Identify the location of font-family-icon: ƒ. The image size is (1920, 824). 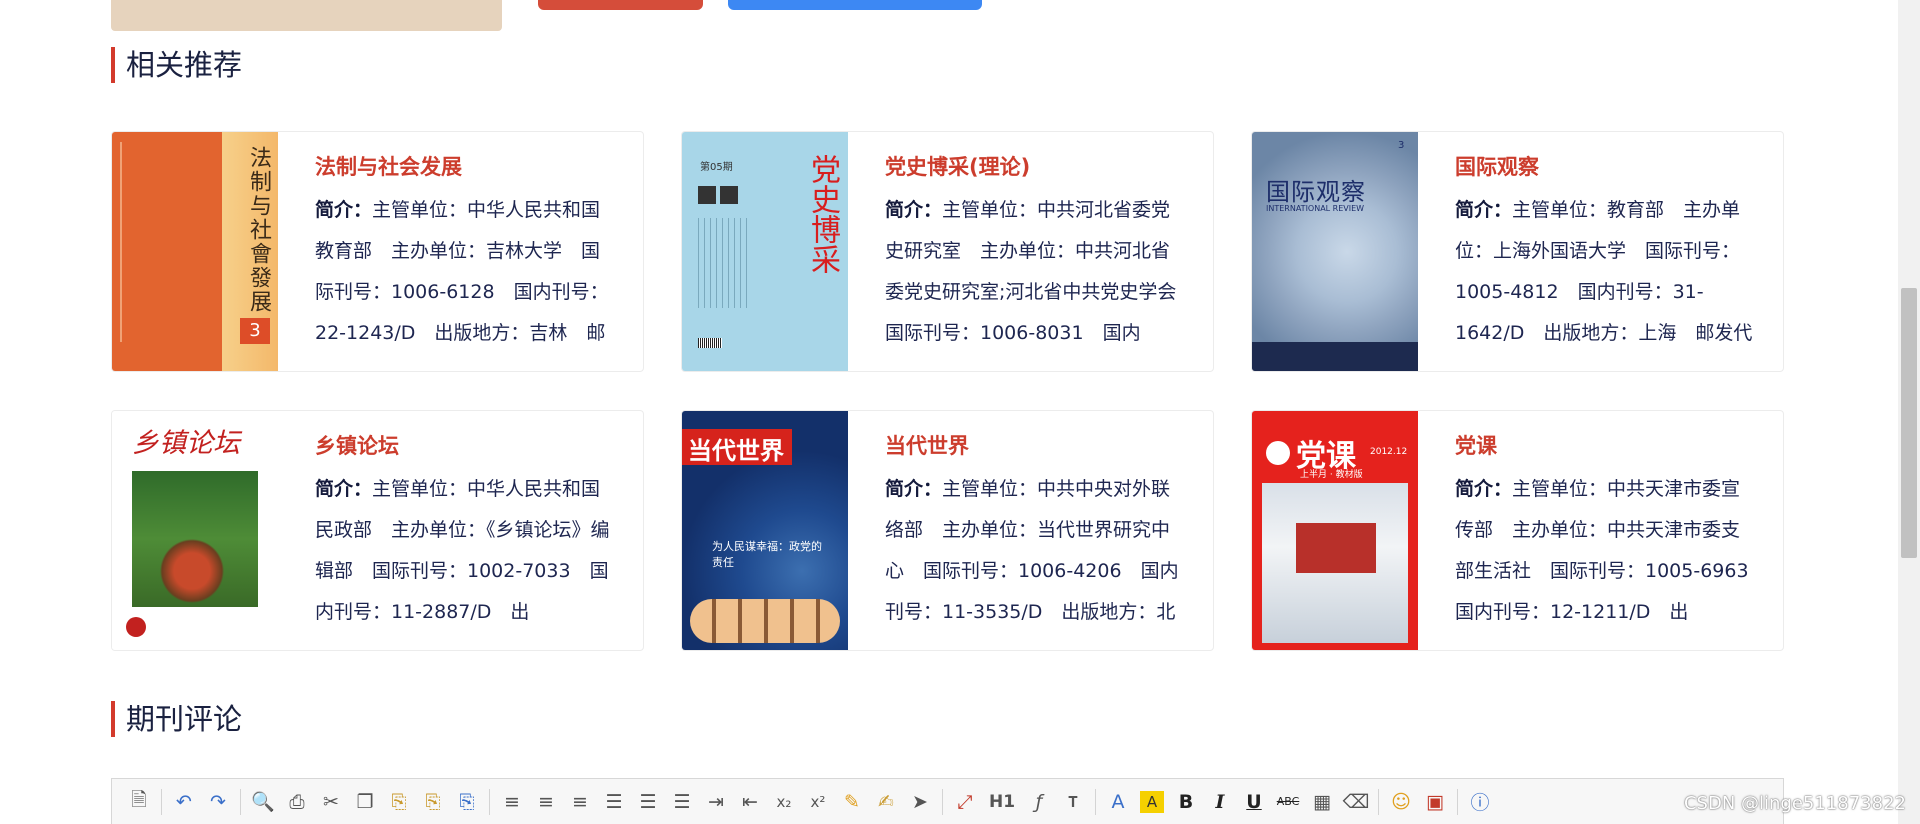
(1039, 802).